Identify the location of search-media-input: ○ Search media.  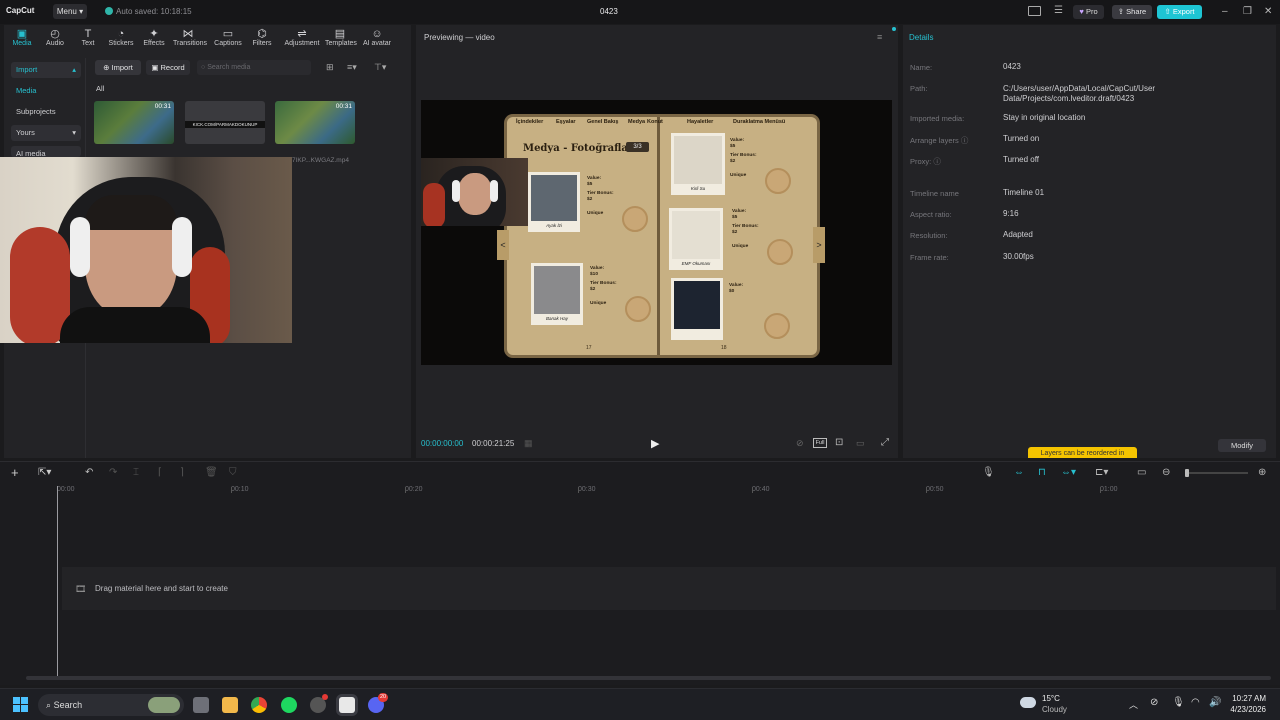
(254, 67).